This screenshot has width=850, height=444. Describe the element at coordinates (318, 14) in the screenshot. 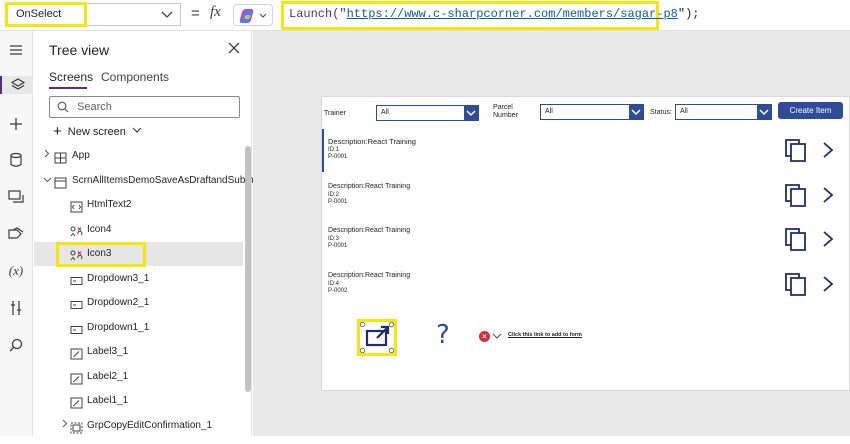

I see `formula-function: Launch("` at that location.